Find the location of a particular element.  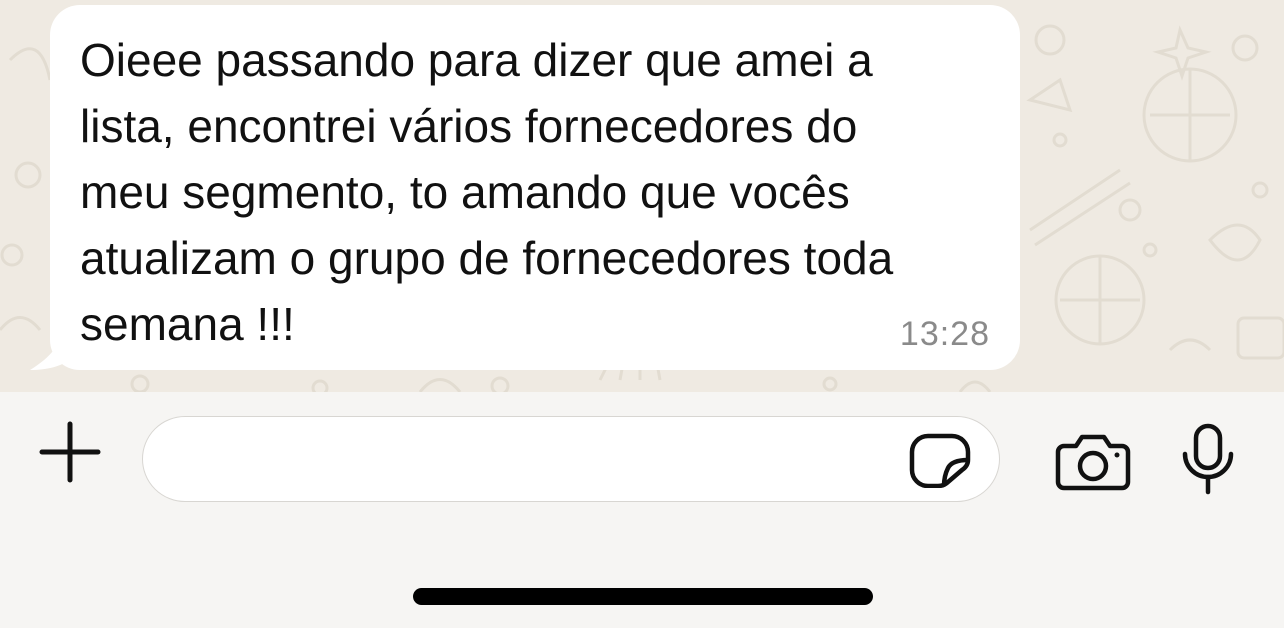

attach-button is located at coordinates (70, 452).